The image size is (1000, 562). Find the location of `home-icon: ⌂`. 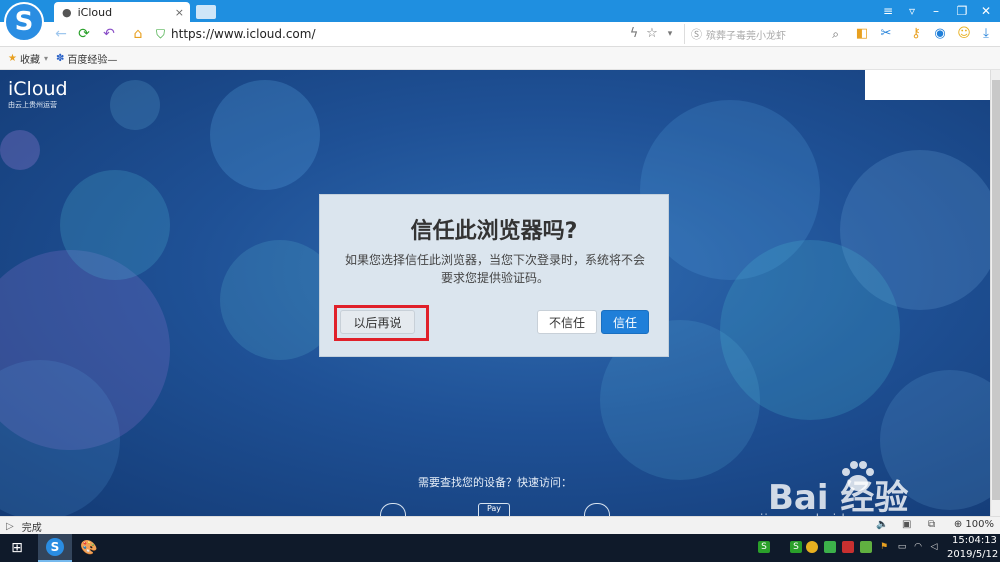

home-icon: ⌂ is located at coordinates (138, 34).